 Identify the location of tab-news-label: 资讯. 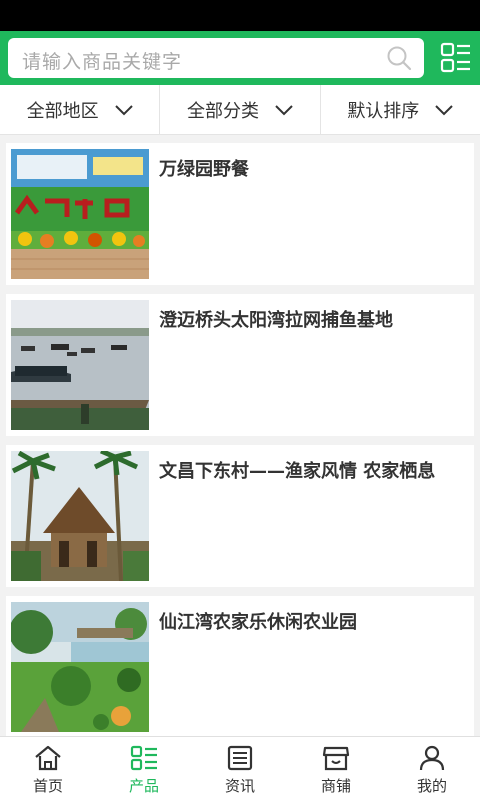
(239, 786).